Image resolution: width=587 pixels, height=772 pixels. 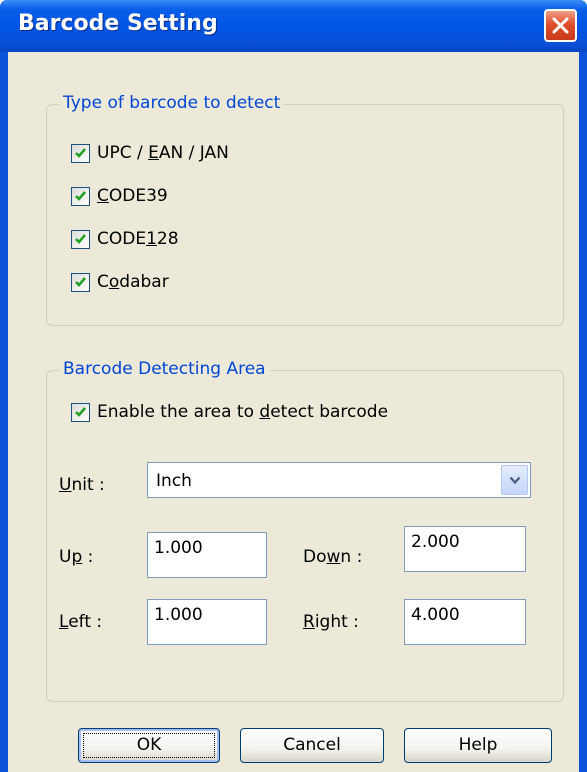 What do you see at coordinates (207, 622) in the screenshot?
I see `left-input: 1.000` at bounding box center [207, 622].